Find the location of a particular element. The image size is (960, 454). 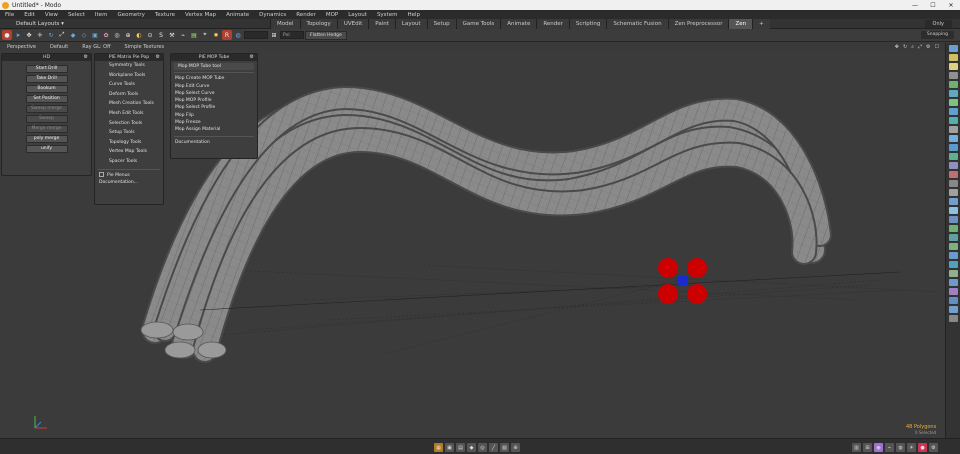

view-type-dropdown: Perspective is located at coordinates (21, 47).